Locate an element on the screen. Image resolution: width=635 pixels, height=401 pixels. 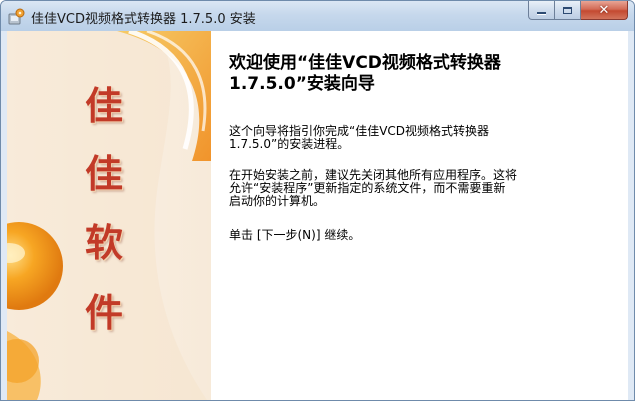
brand-char-2: 佳 is located at coordinates (103, 173).